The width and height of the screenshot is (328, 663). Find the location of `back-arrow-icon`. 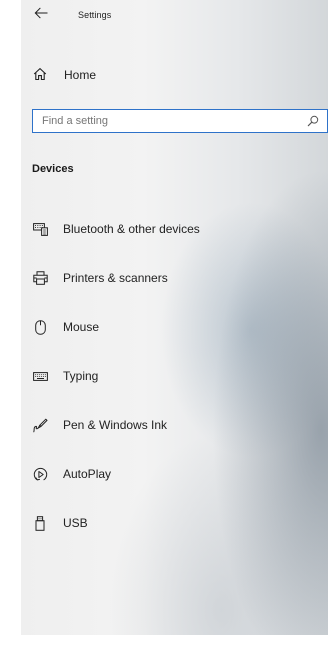

back-arrow-icon is located at coordinates (41, 13).